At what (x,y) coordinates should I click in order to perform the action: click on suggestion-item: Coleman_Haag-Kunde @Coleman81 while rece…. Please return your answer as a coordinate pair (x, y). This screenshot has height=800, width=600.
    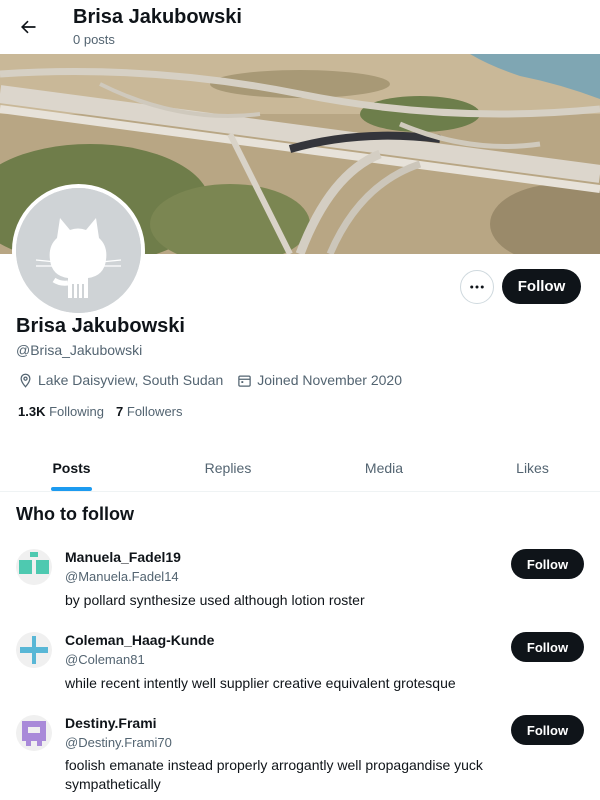
    Looking at the image, I should click on (300, 663).